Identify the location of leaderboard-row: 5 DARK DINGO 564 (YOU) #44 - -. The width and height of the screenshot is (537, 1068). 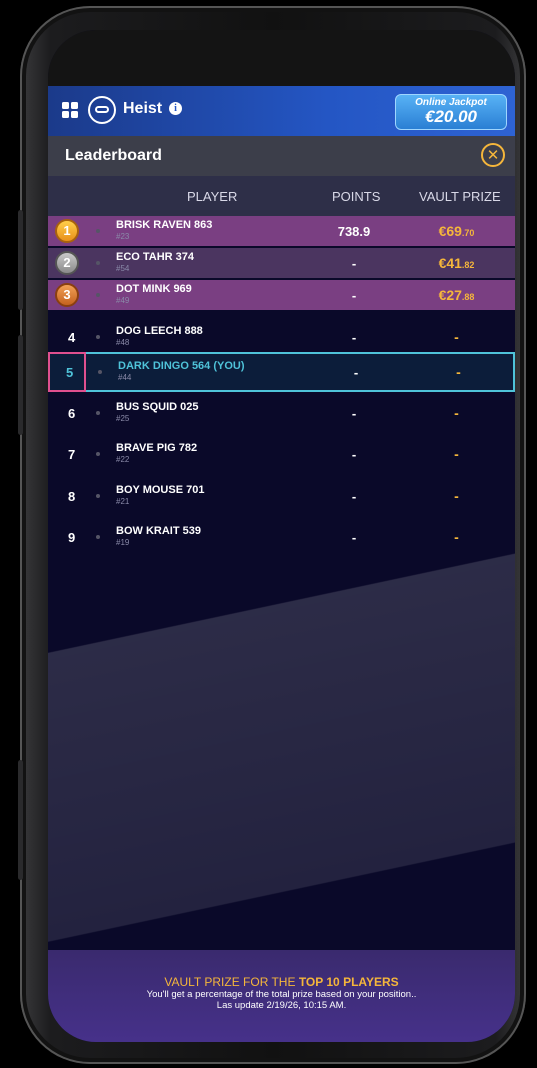
(281, 372).